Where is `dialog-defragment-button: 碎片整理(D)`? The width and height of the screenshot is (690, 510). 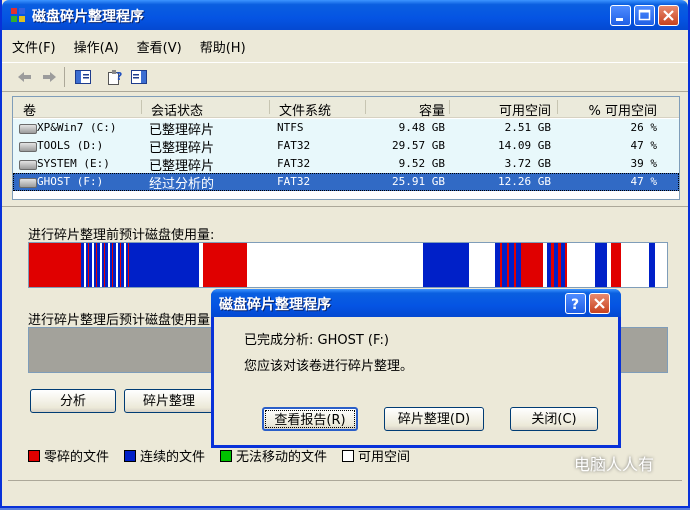 dialog-defragment-button: 碎片整理(D) is located at coordinates (434, 419).